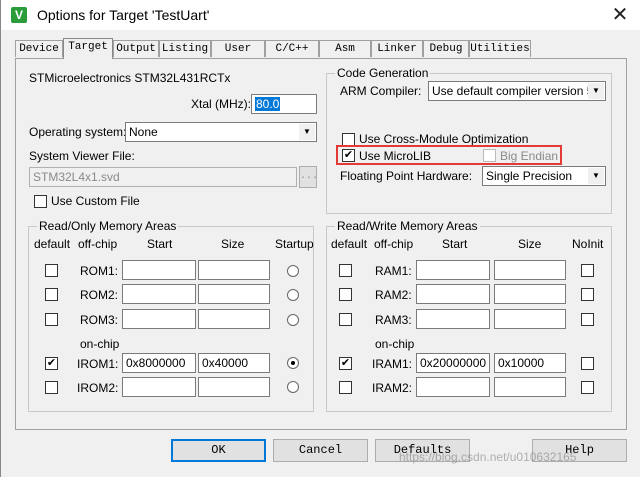 The image size is (640, 477). Describe the element at coordinates (143, 132) in the screenshot. I see `os-value: None` at that location.